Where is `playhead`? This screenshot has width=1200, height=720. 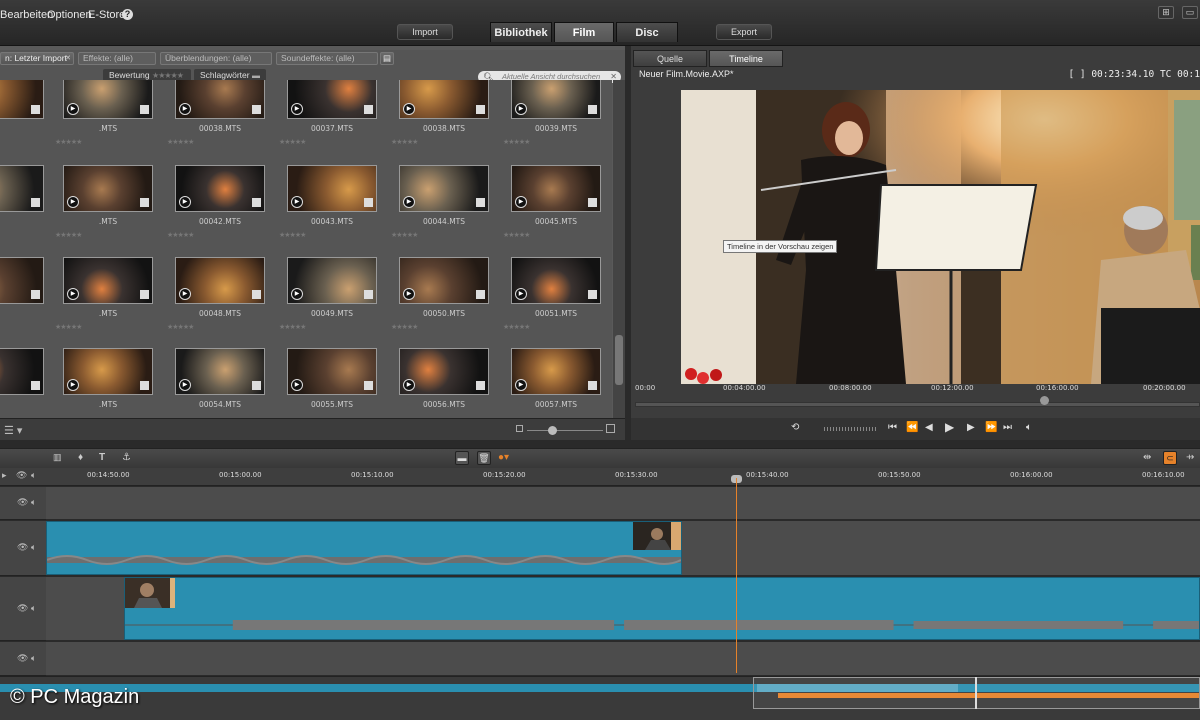 playhead is located at coordinates (736, 575).